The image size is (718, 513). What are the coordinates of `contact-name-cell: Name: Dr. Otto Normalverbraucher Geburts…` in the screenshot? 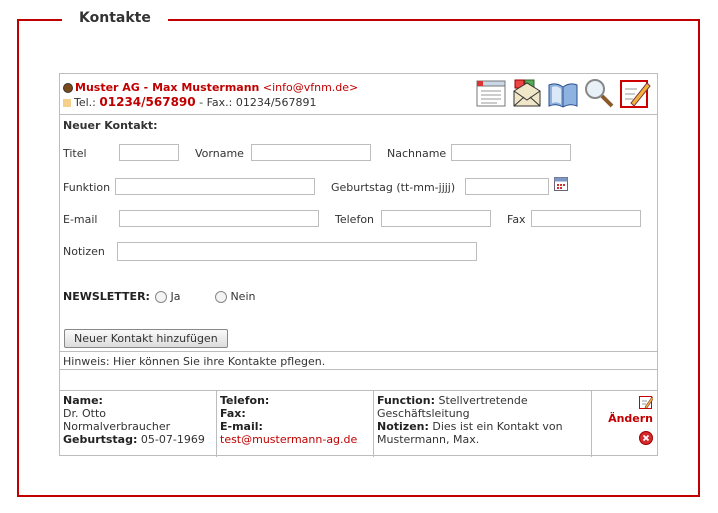 It's located at (138, 424).